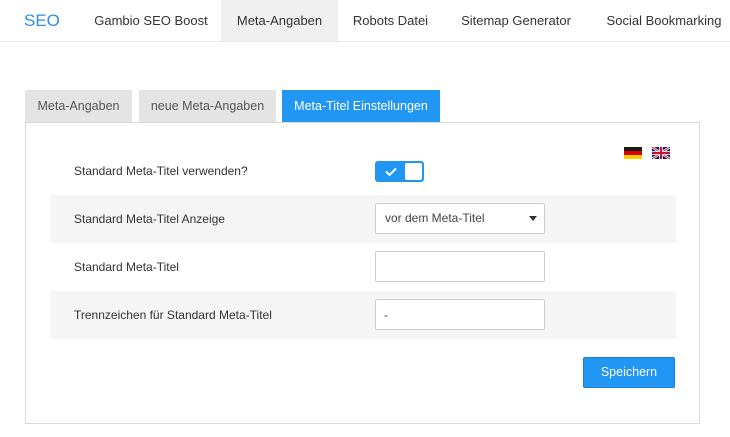 Image resolution: width=730 pixels, height=437 pixels. Describe the element at coordinates (151, 20) in the screenshot. I see `nav-item-gambio-seo-boost: Gambio SEO Boost` at that location.